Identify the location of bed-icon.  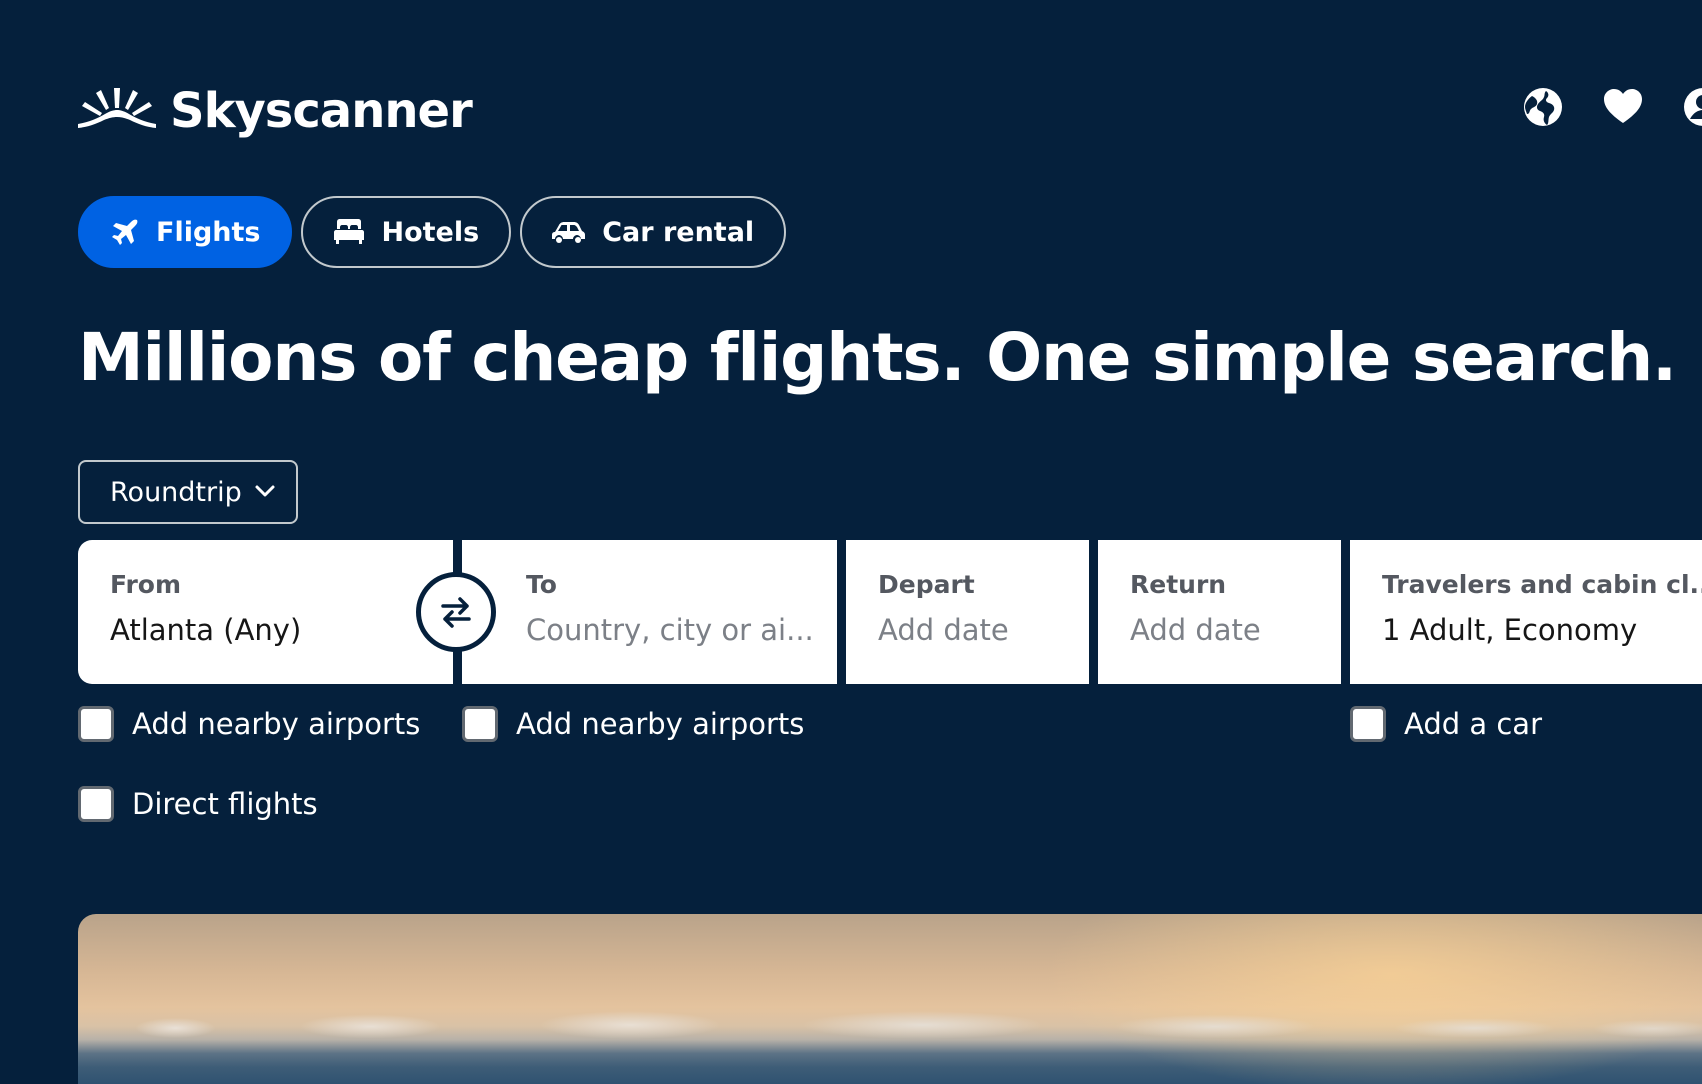
(349, 231).